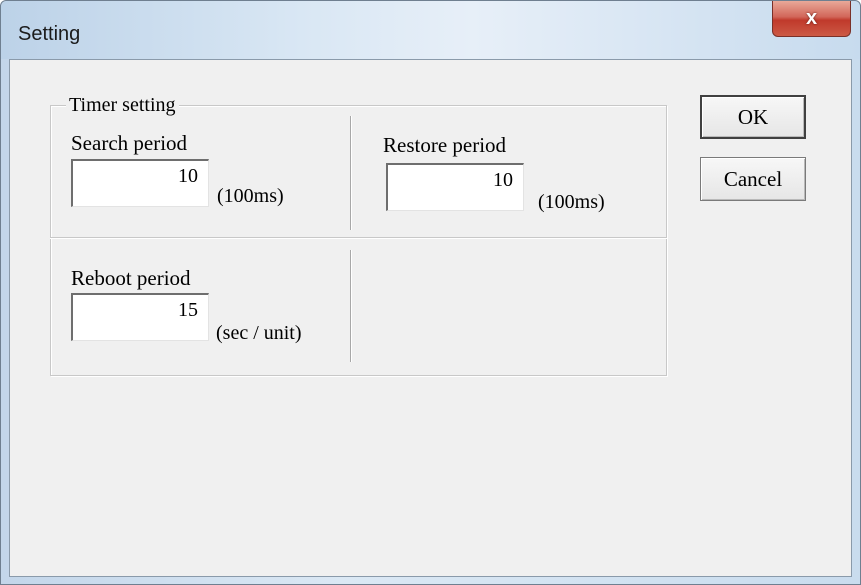 The height and width of the screenshot is (585, 861). I want to click on window-title: Setting, so click(49, 34).